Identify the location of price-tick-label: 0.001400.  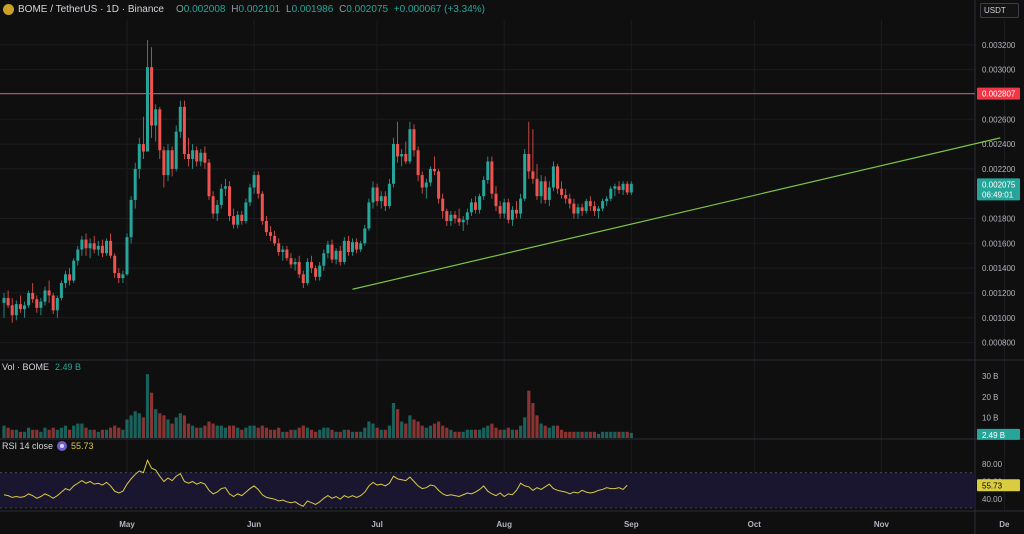
(999, 268).